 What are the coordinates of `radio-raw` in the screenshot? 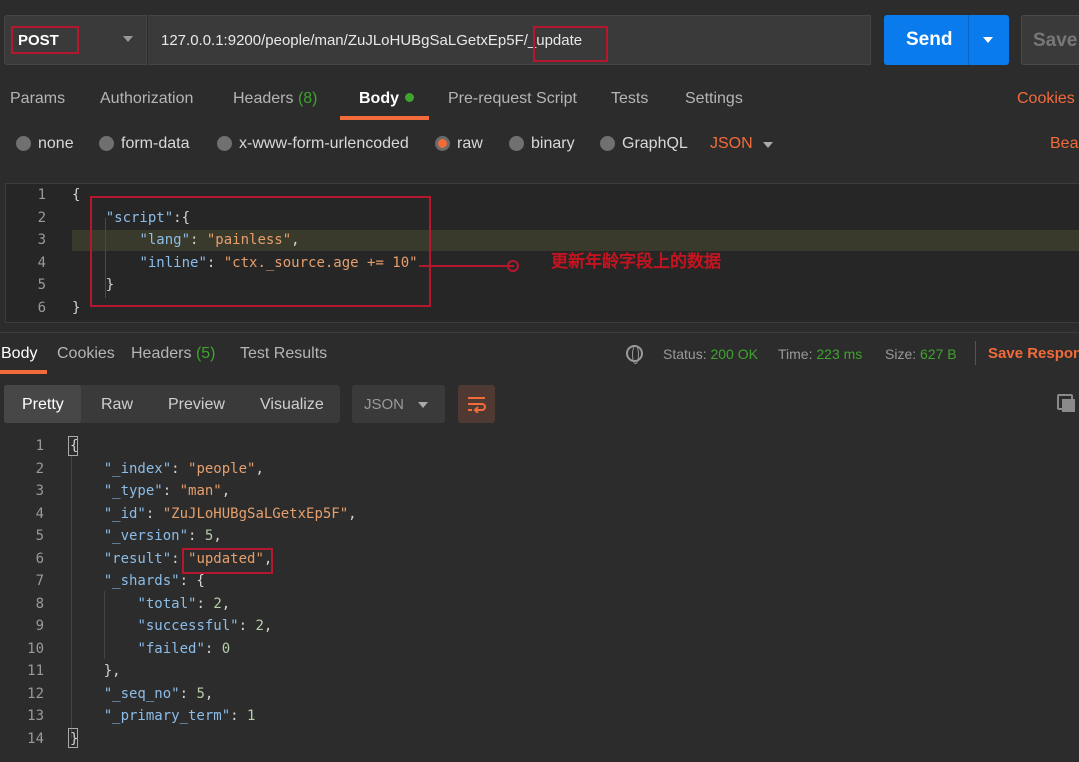 It's located at (442, 143).